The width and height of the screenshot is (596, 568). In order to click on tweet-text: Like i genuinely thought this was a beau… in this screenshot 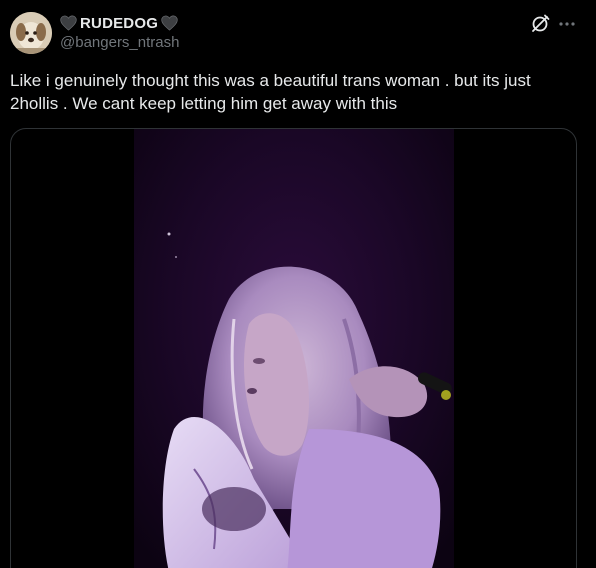, I will do `click(270, 92)`.